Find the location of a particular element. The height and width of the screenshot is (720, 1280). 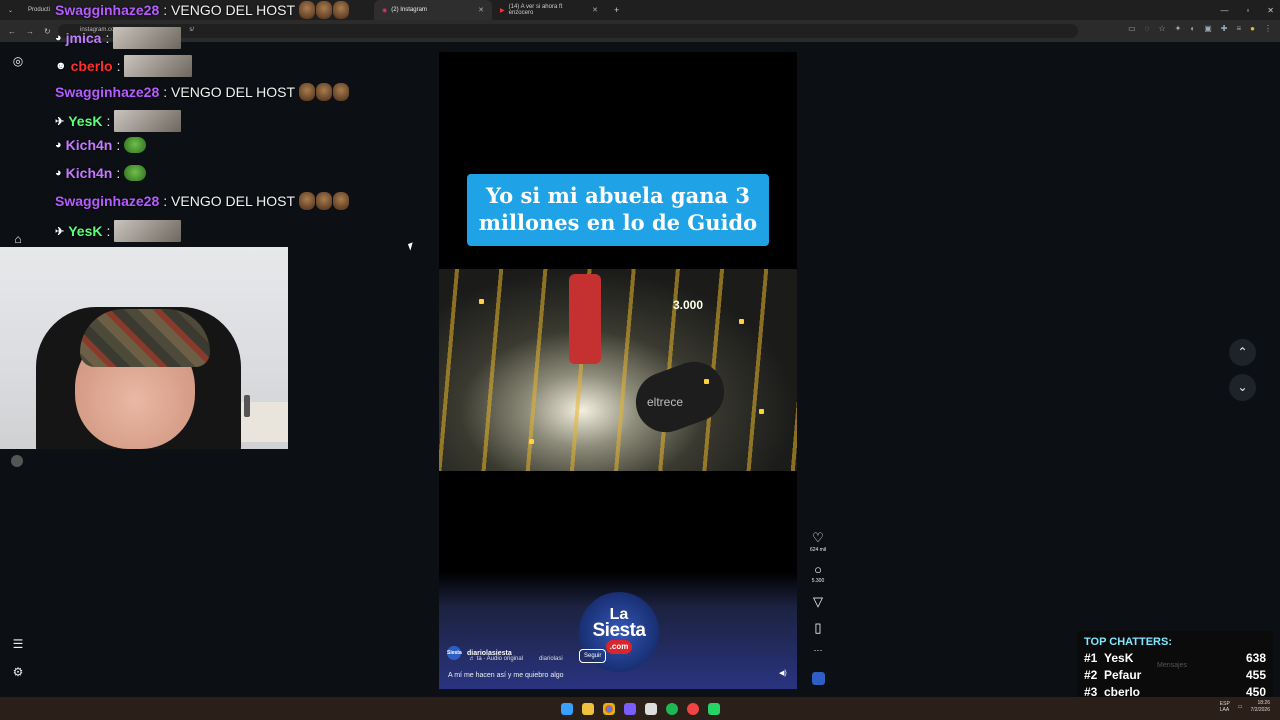

app-icon is located at coordinates (629, 708).